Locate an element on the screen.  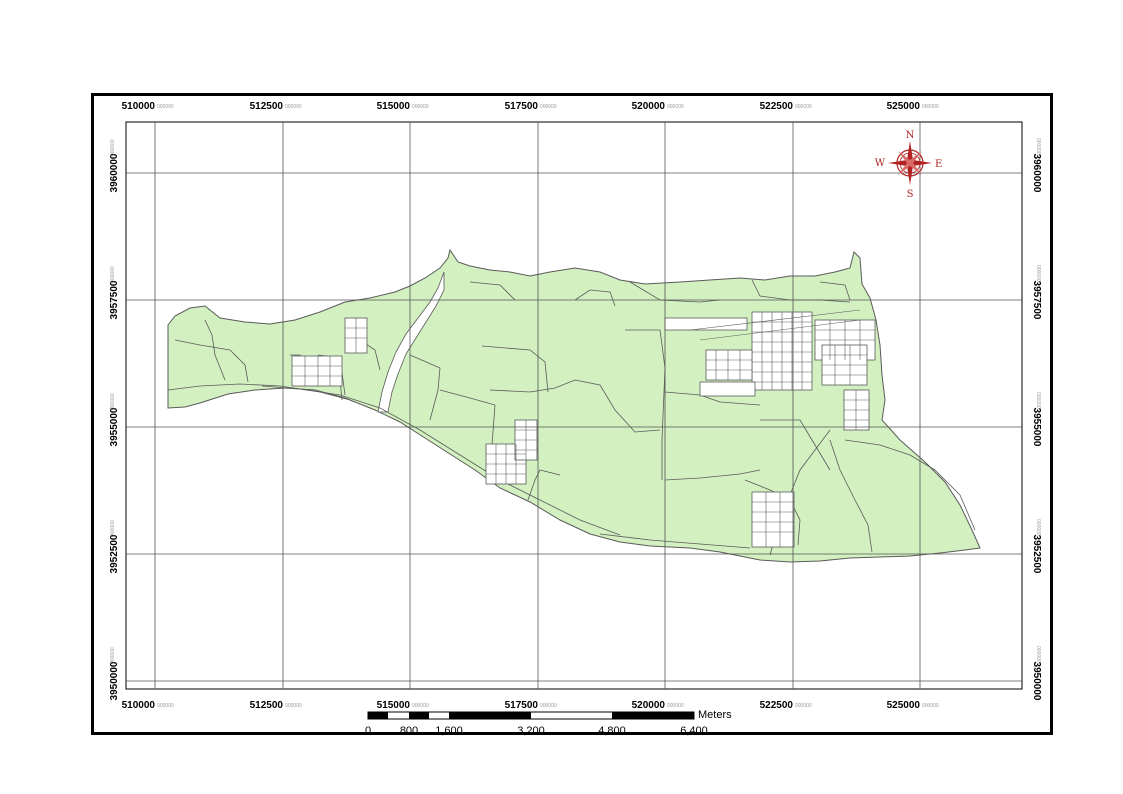
scale-label: 800 is located at coordinates (409, 731).